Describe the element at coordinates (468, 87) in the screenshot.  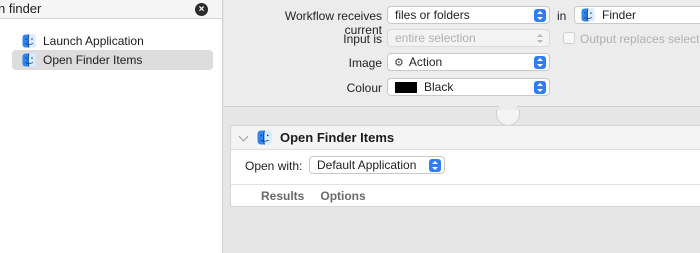
I see `colour-popup: Black` at that location.